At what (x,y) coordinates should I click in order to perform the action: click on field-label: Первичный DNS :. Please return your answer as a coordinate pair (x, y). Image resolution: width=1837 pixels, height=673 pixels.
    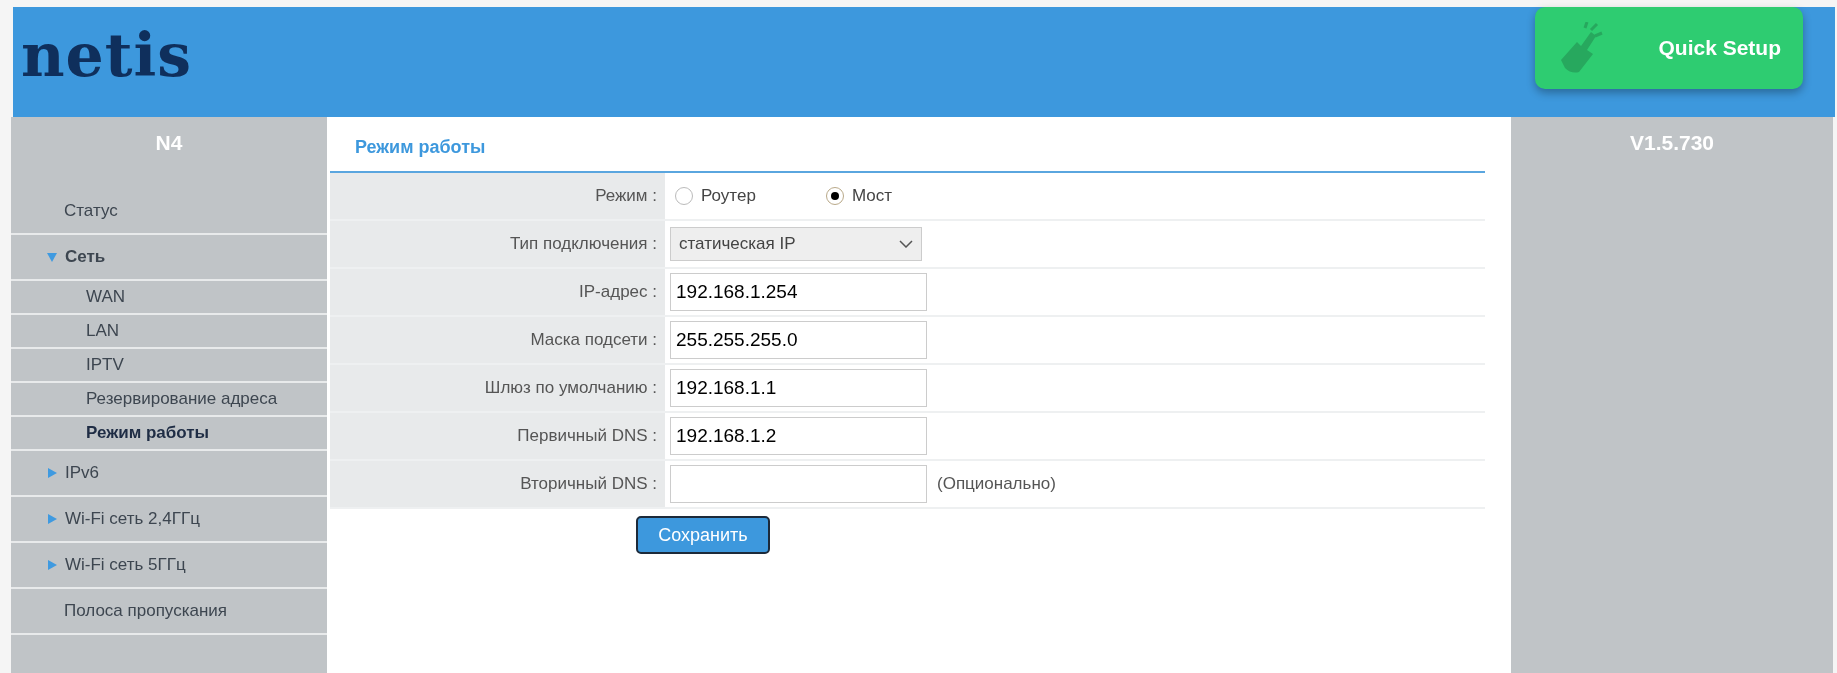
    Looking at the image, I should click on (497, 436).